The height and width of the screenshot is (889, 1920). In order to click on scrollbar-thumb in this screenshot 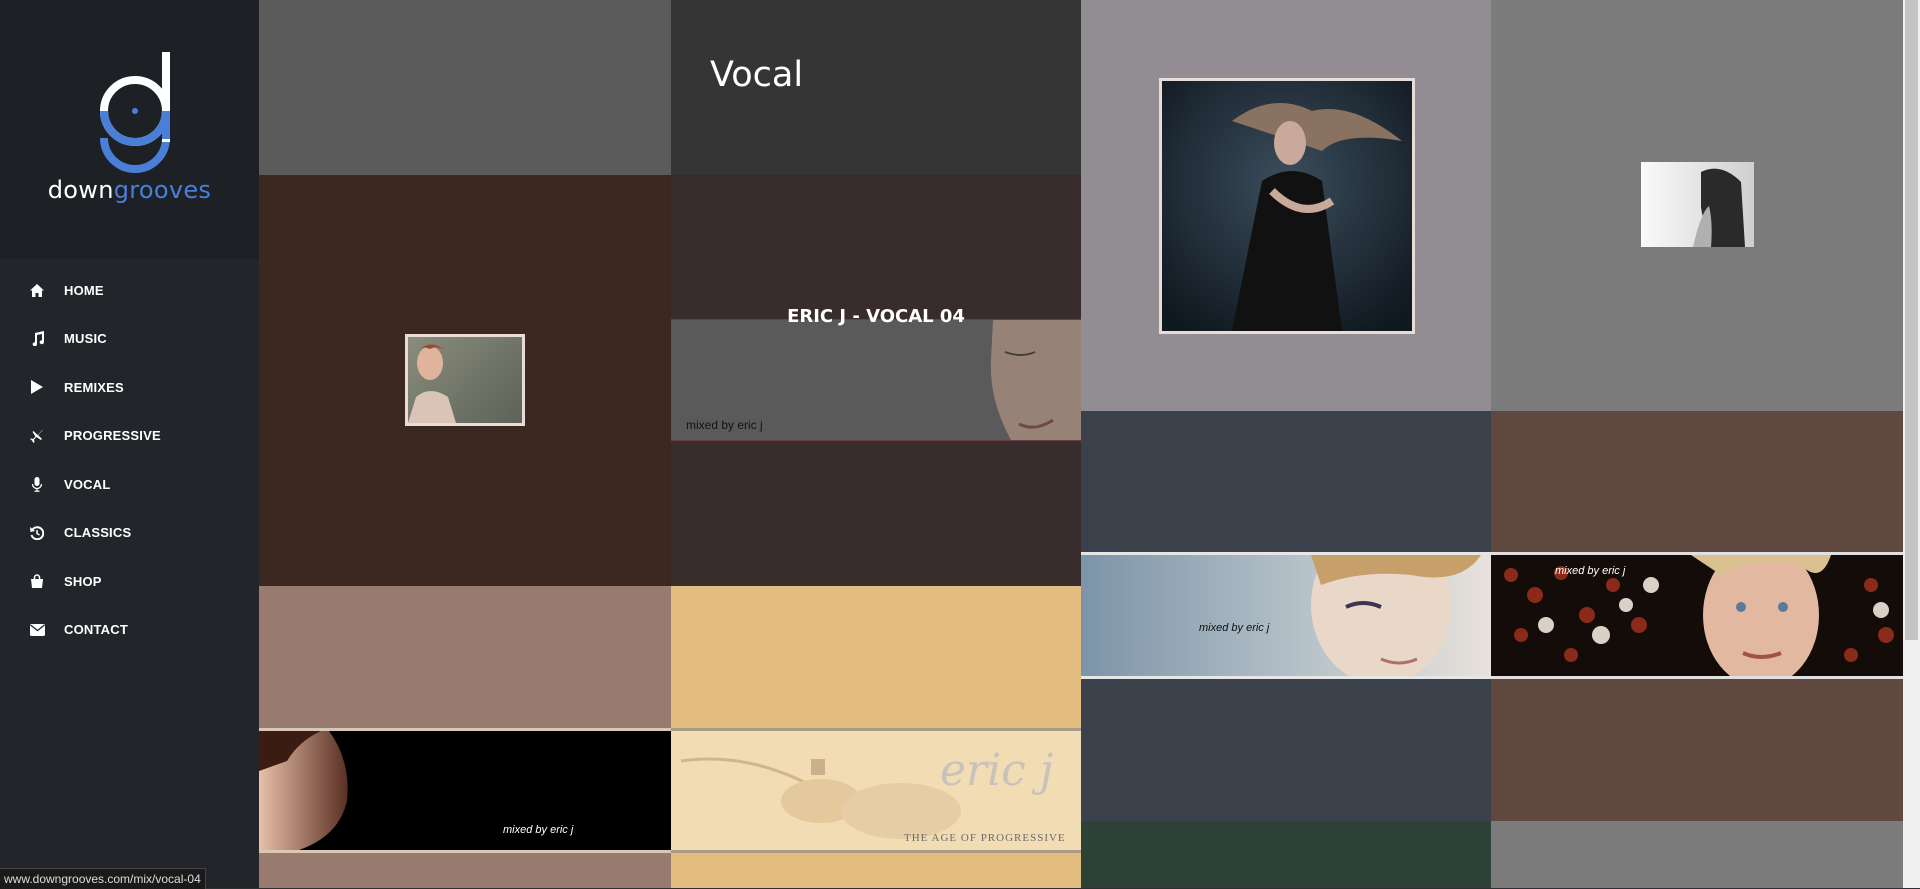, I will do `click(1911, 320)`.